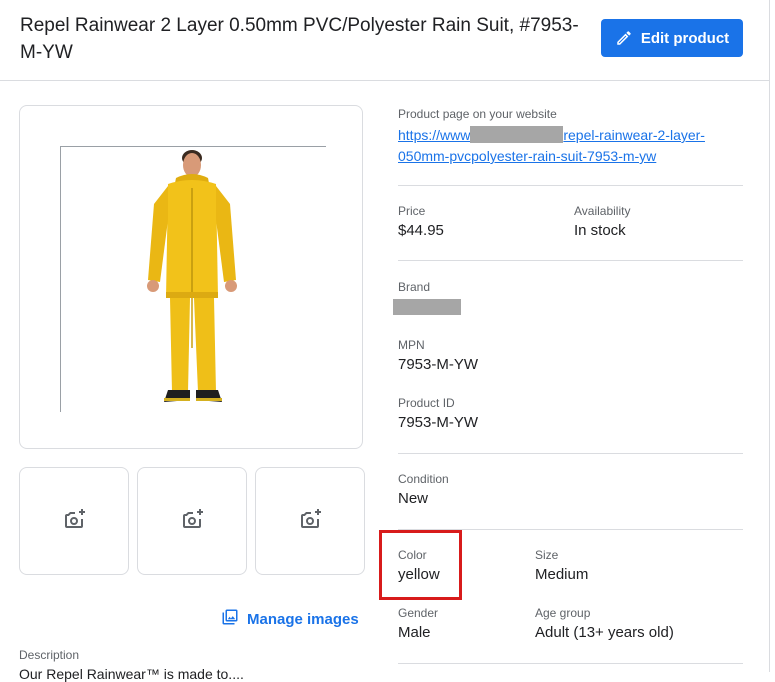 This screenshot has width=775, height=682. I want to click on size-value: Medium, so click(562, 574).